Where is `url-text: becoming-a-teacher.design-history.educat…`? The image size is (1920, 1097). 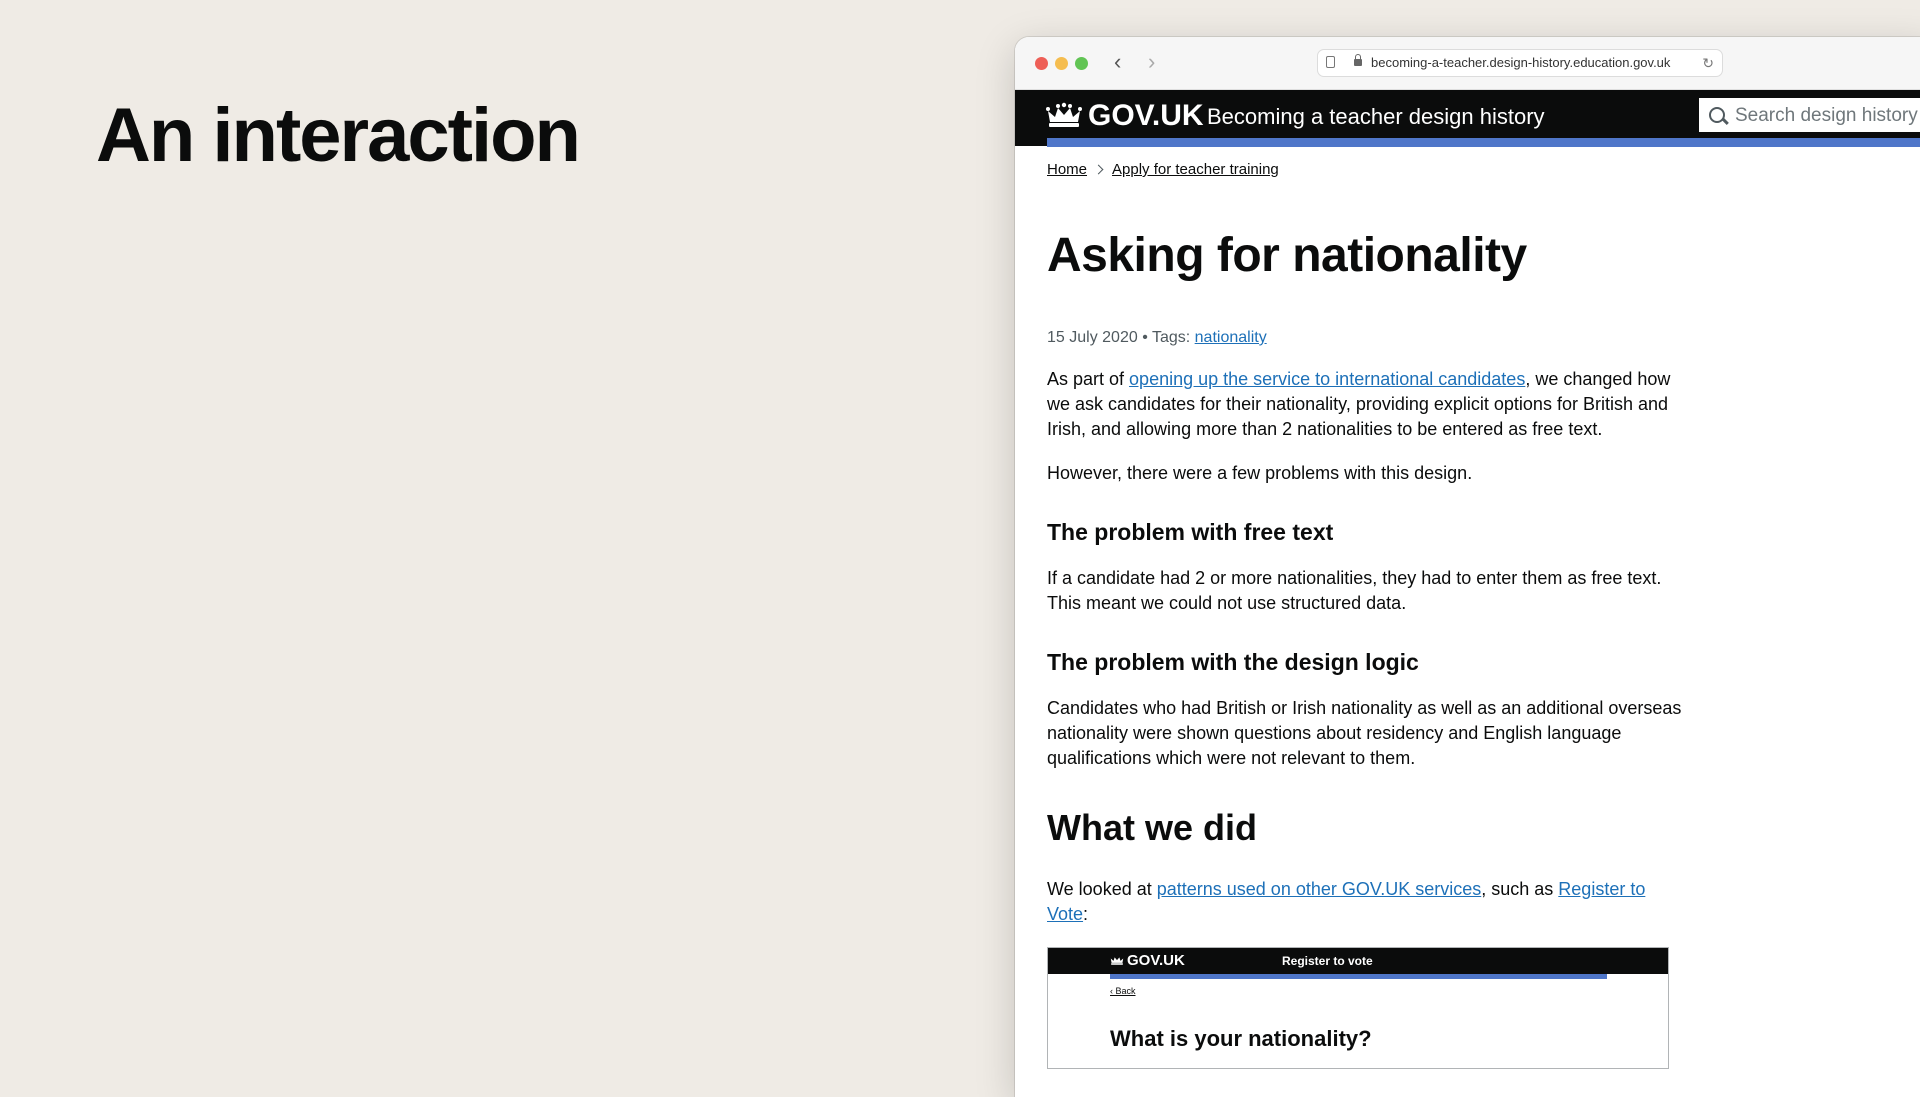 url-text: becoming-a-teacher.design-history.educat… is located at coordinates (1521, 62).